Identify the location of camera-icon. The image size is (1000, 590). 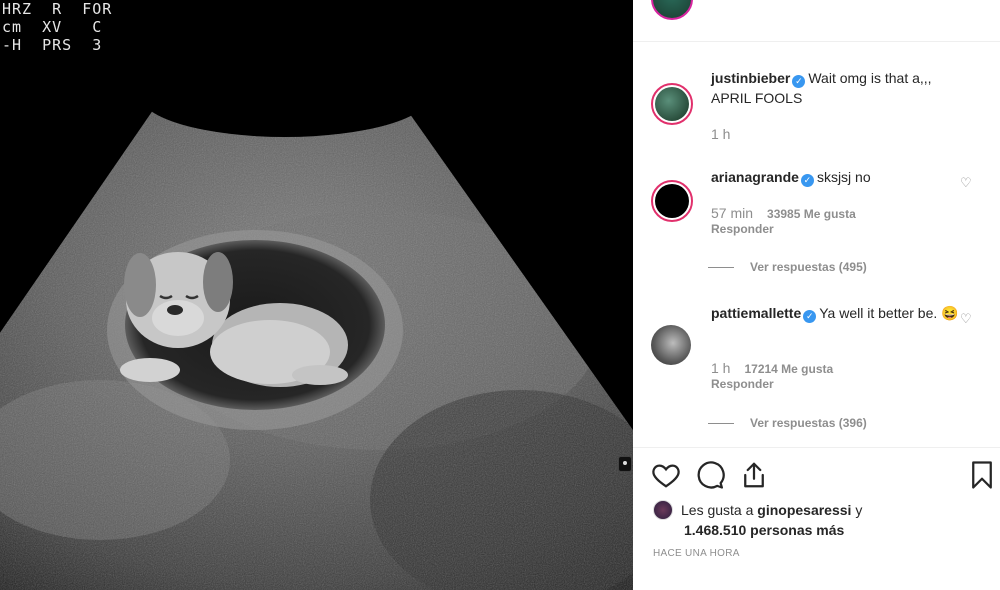
(625, 464).